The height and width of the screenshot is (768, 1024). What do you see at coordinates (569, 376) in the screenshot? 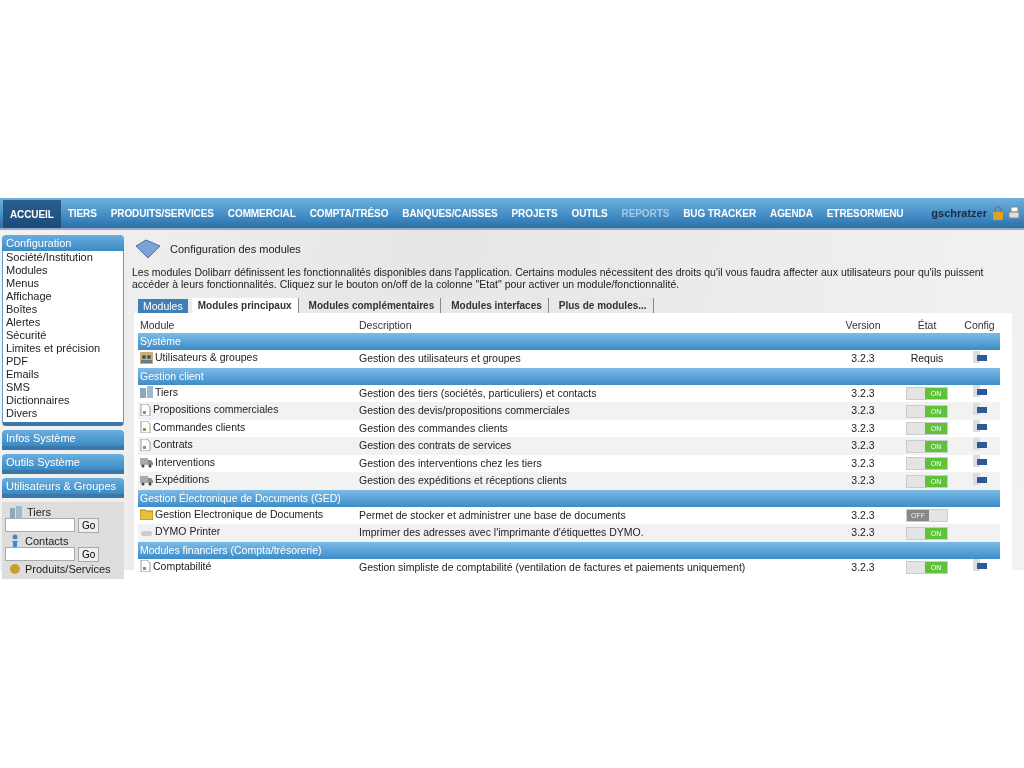
I see `group-header: Gestion client` at bounding box center [569, 376].